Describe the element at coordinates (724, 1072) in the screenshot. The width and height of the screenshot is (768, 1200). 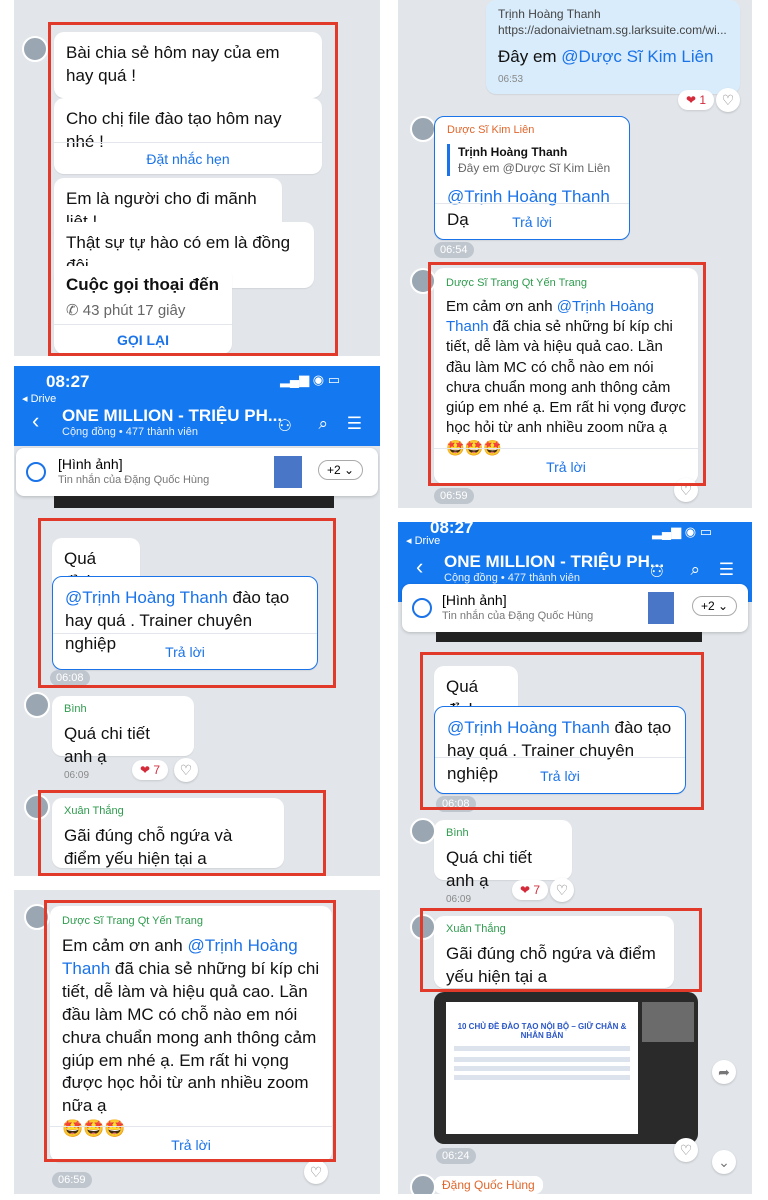
I see `share-icon: ➦` at that location.